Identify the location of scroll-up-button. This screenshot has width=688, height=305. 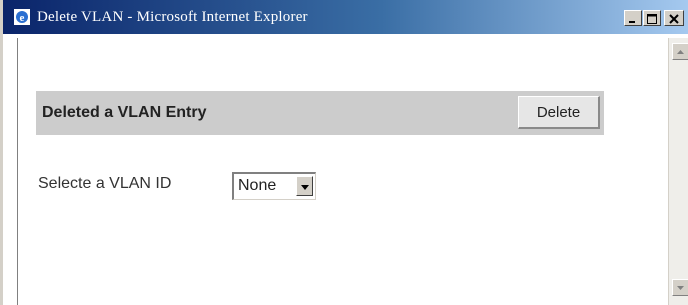
(680, 51).